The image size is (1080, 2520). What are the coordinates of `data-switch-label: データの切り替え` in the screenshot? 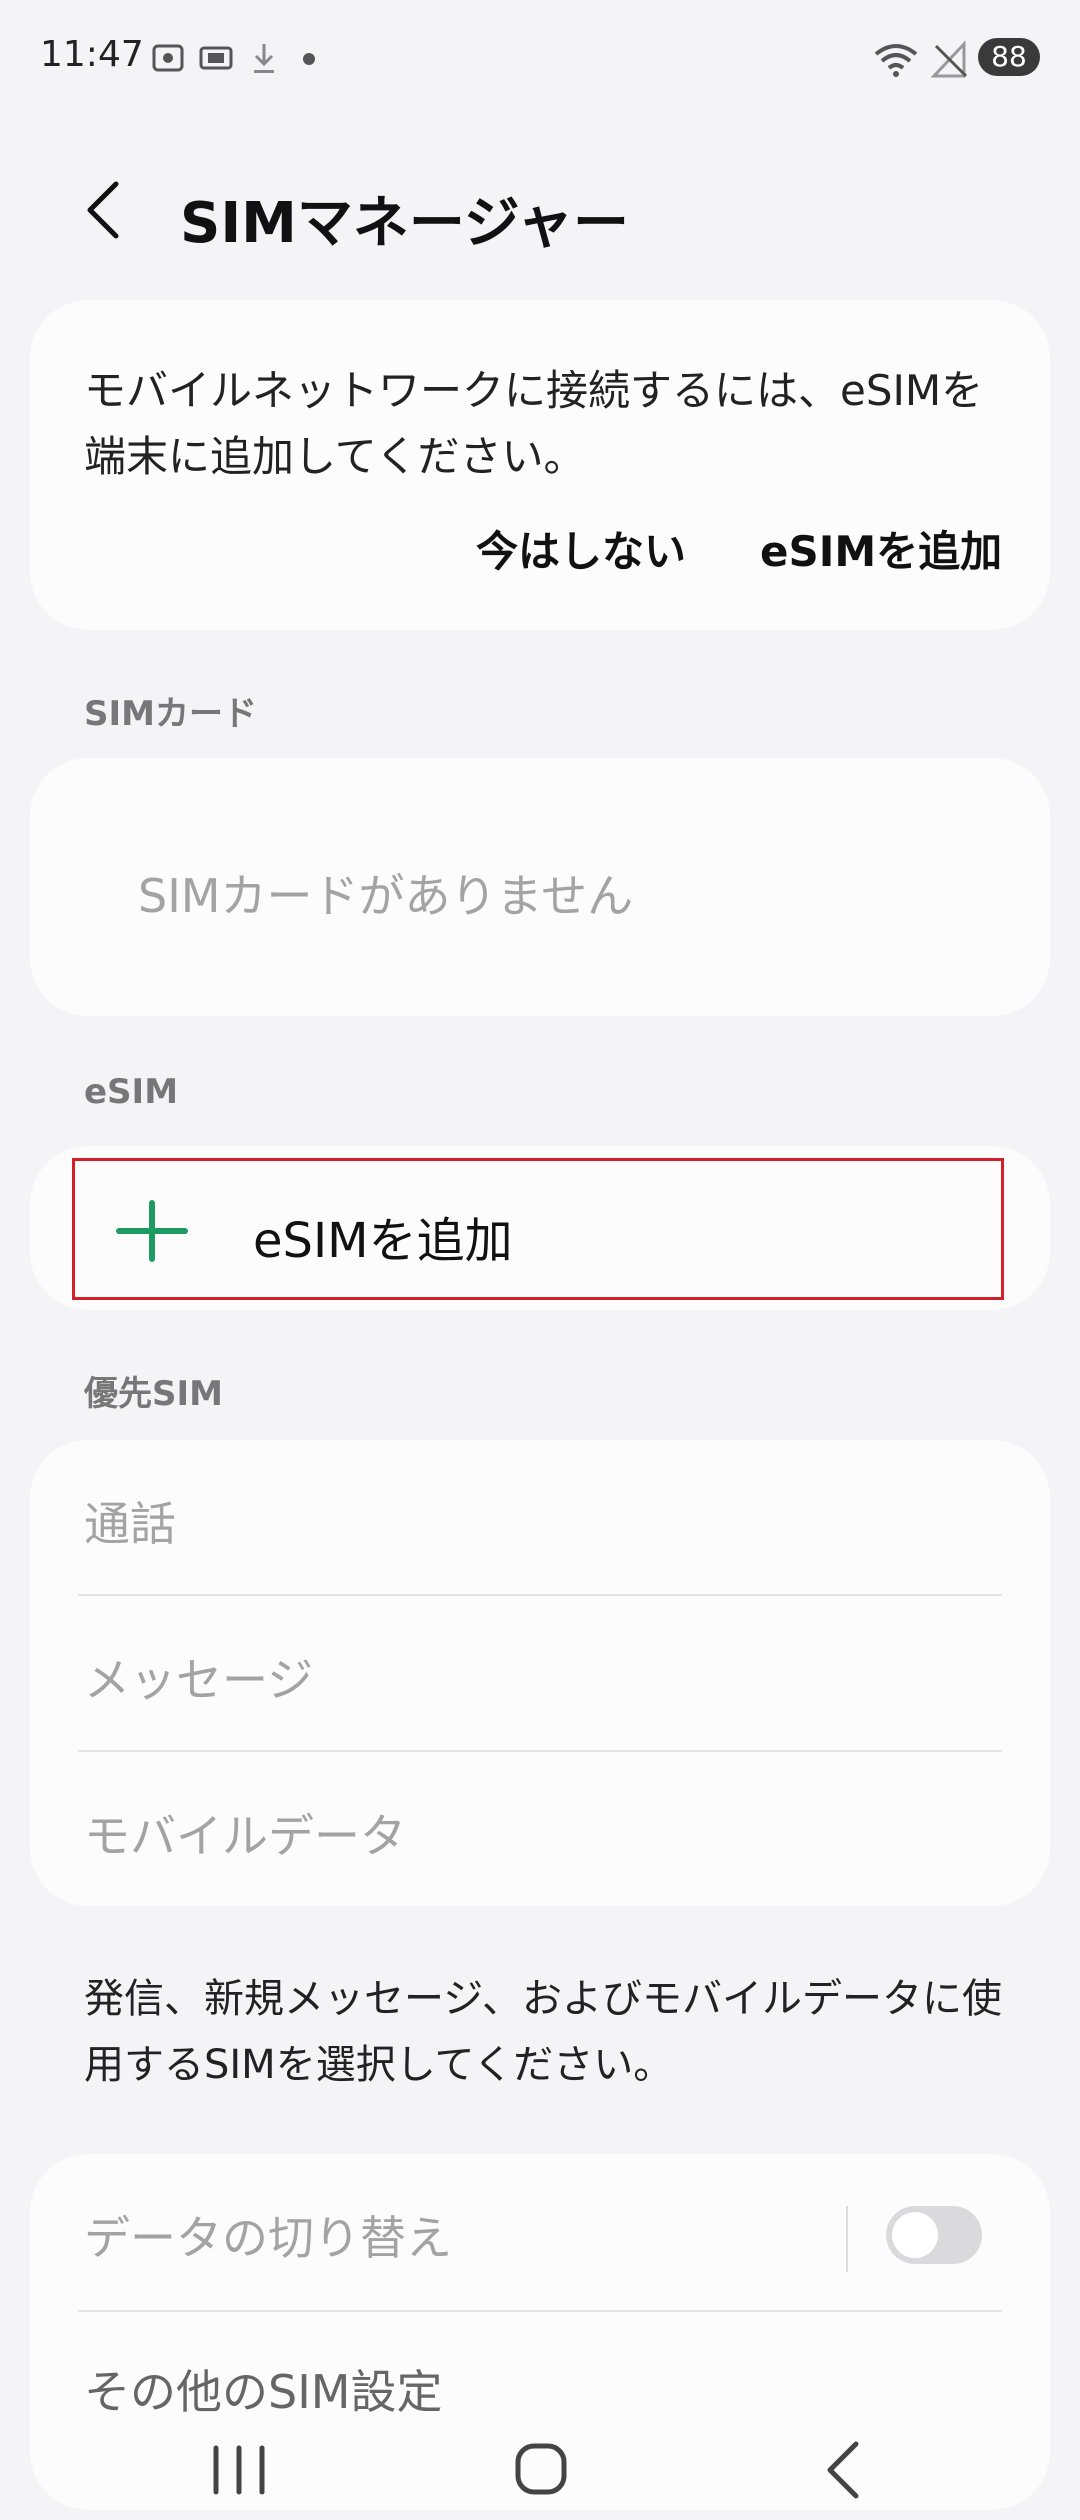 It's located at (268, 2235).